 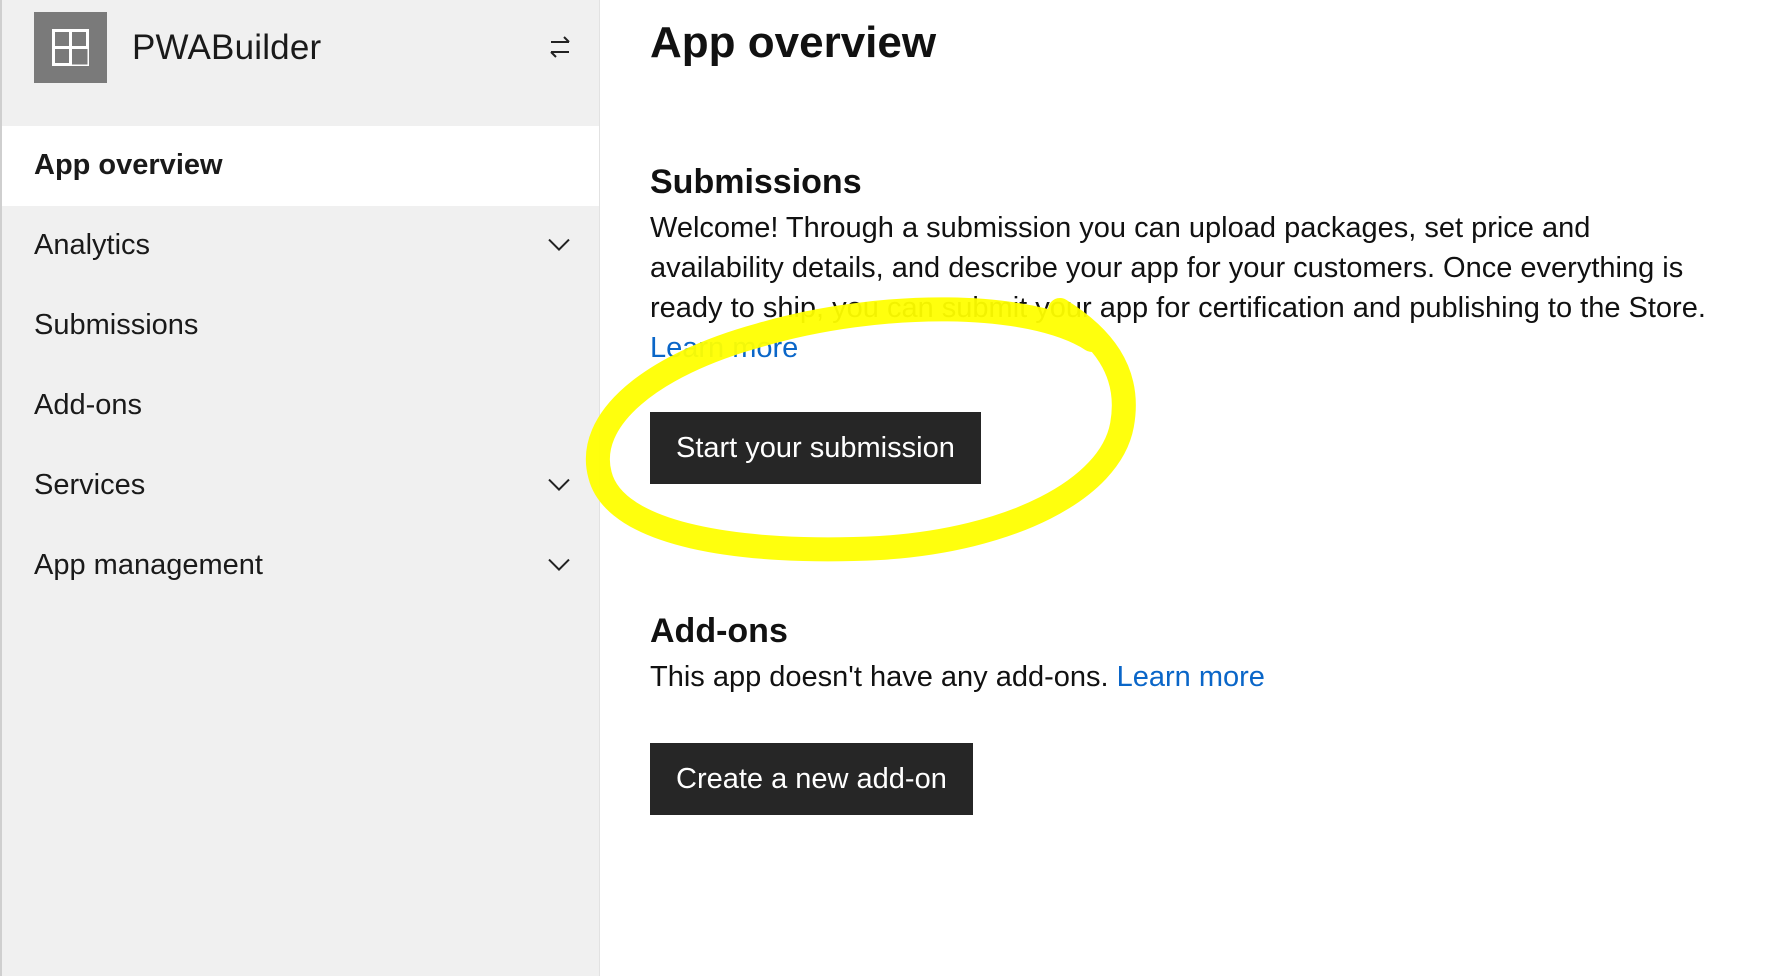 I want to click on sidebar-item-analytics: Analytics, so click(x=300, y=246).